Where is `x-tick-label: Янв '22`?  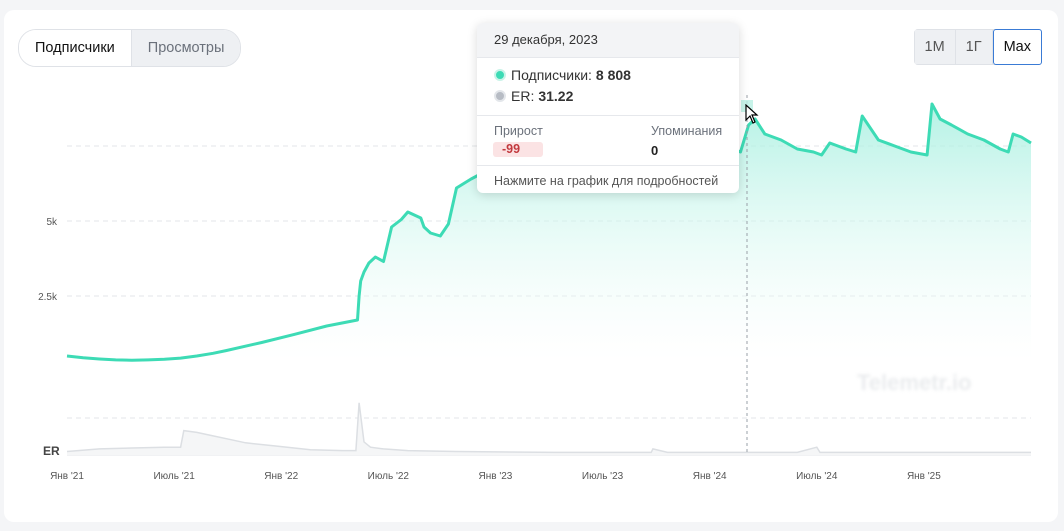 x-tick-label: Янв '22 is located at coordinates (281, 476).